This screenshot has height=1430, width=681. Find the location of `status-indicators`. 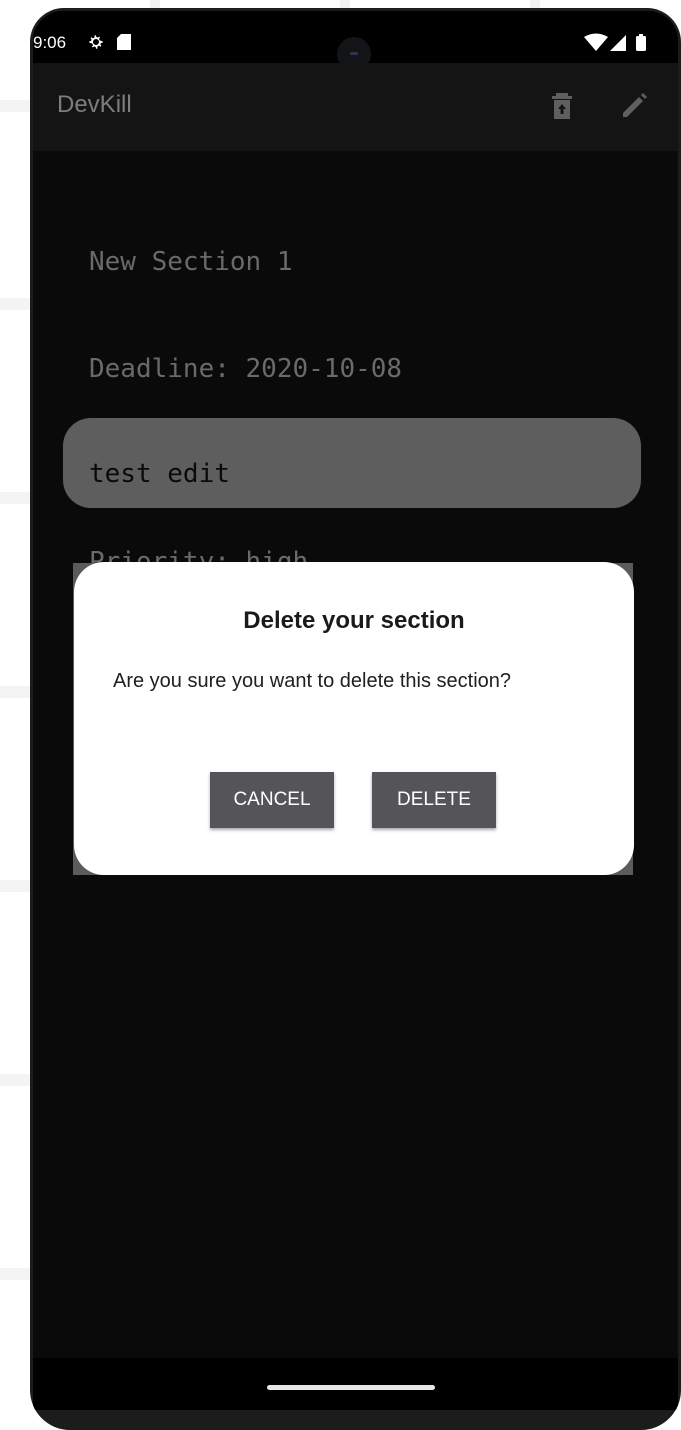

status-indicators is located at coordinates (617, 43).